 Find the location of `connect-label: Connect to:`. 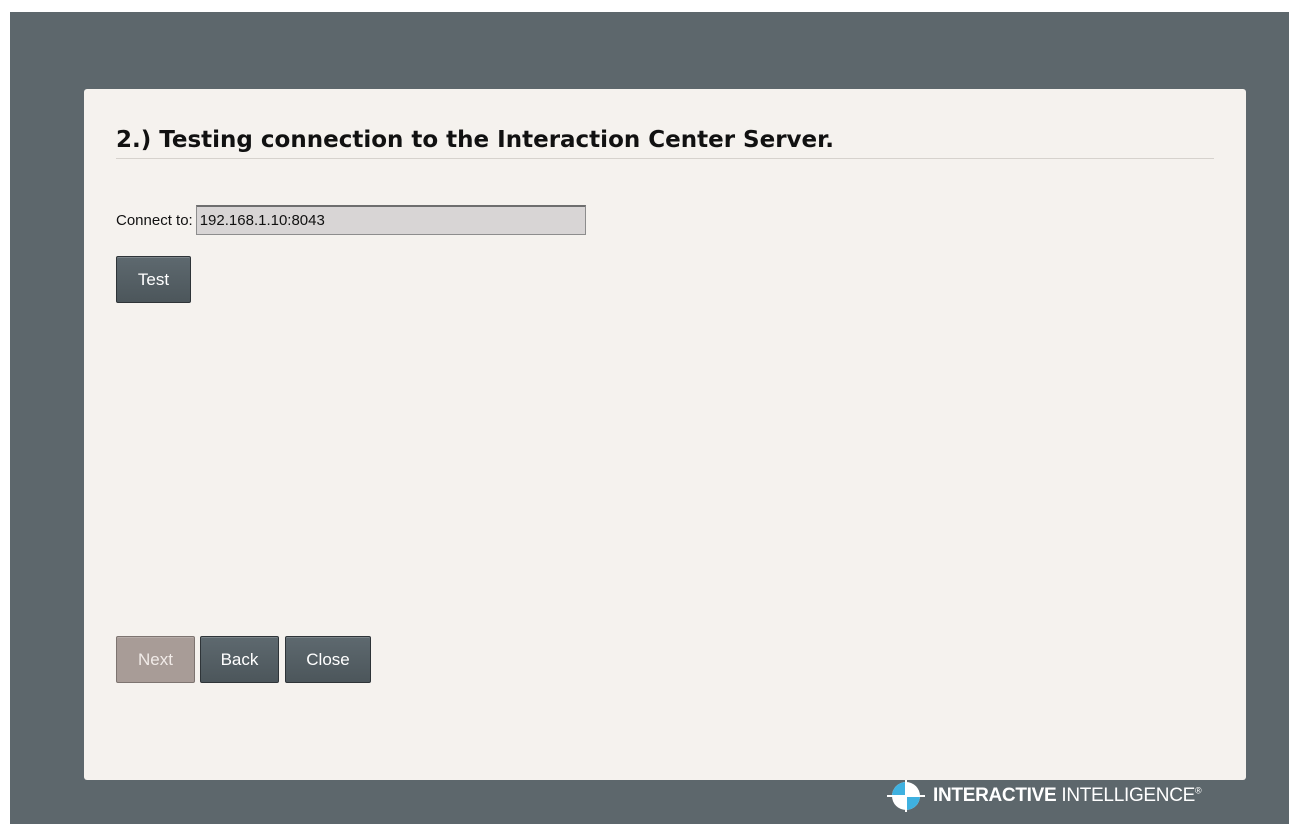

connect-label: Connect to: is located at coordinates (154, 220).